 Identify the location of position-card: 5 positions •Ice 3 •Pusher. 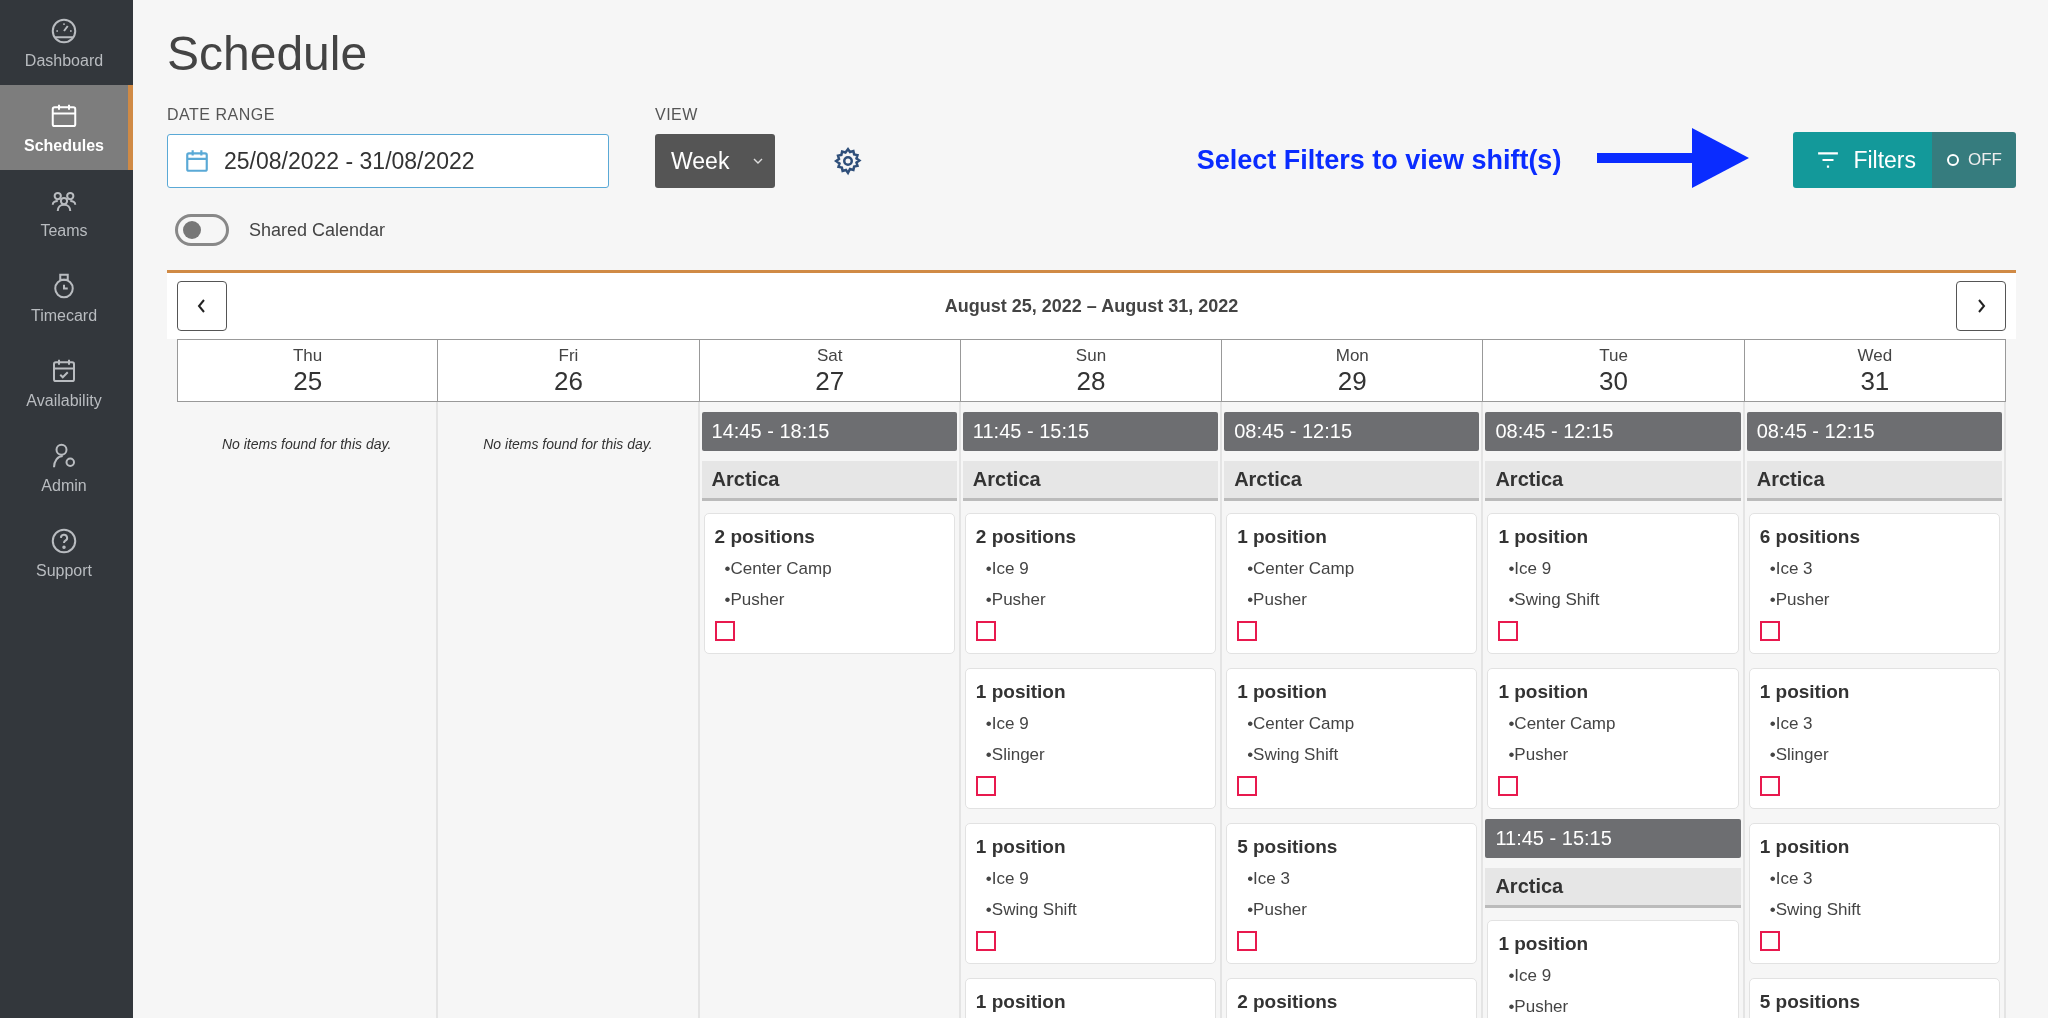
(1352, 893).